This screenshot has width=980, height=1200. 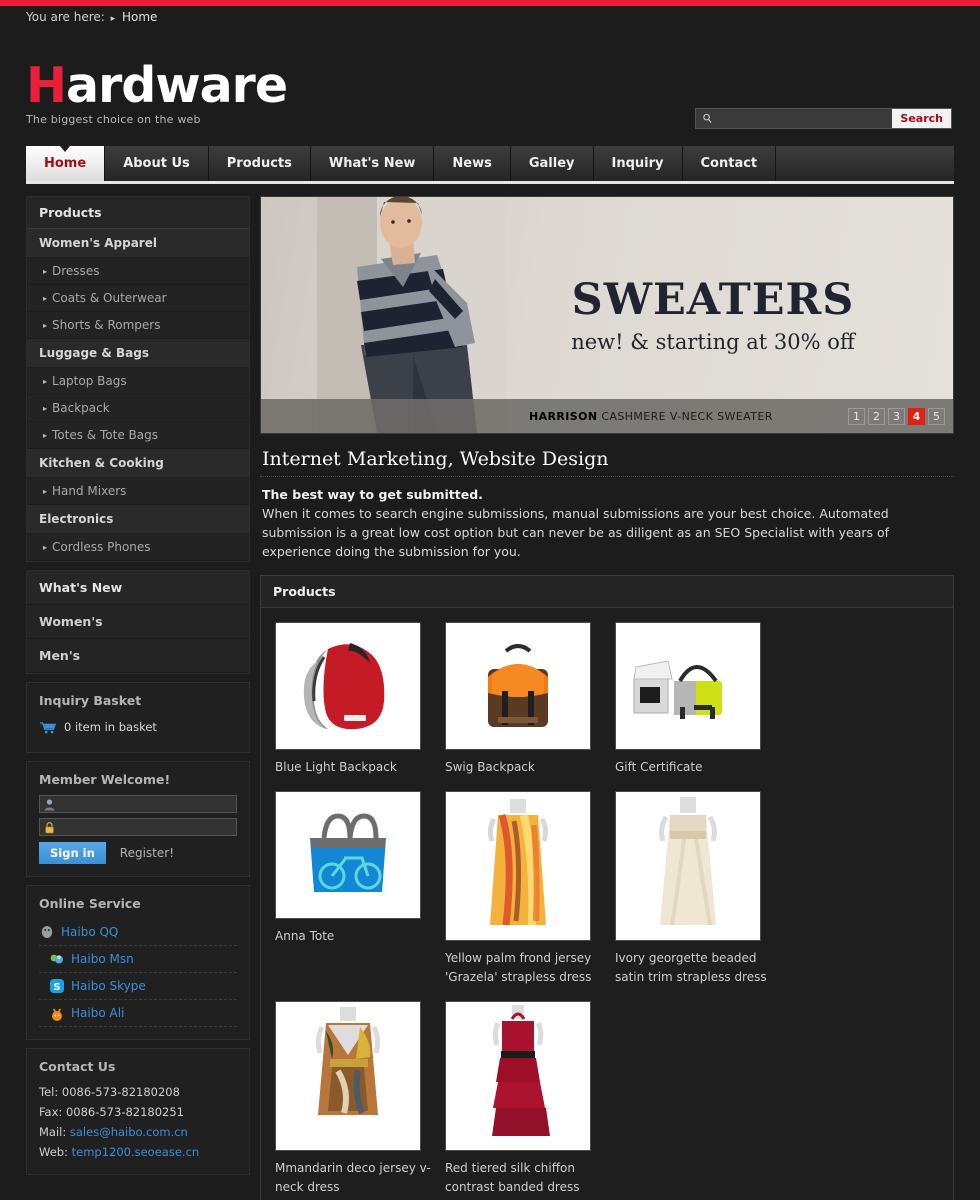 What do you see at coordinates (157, 163) in the screenshot?
I see `nav-item-about-us: About Us` at bounding box center [157, 163].